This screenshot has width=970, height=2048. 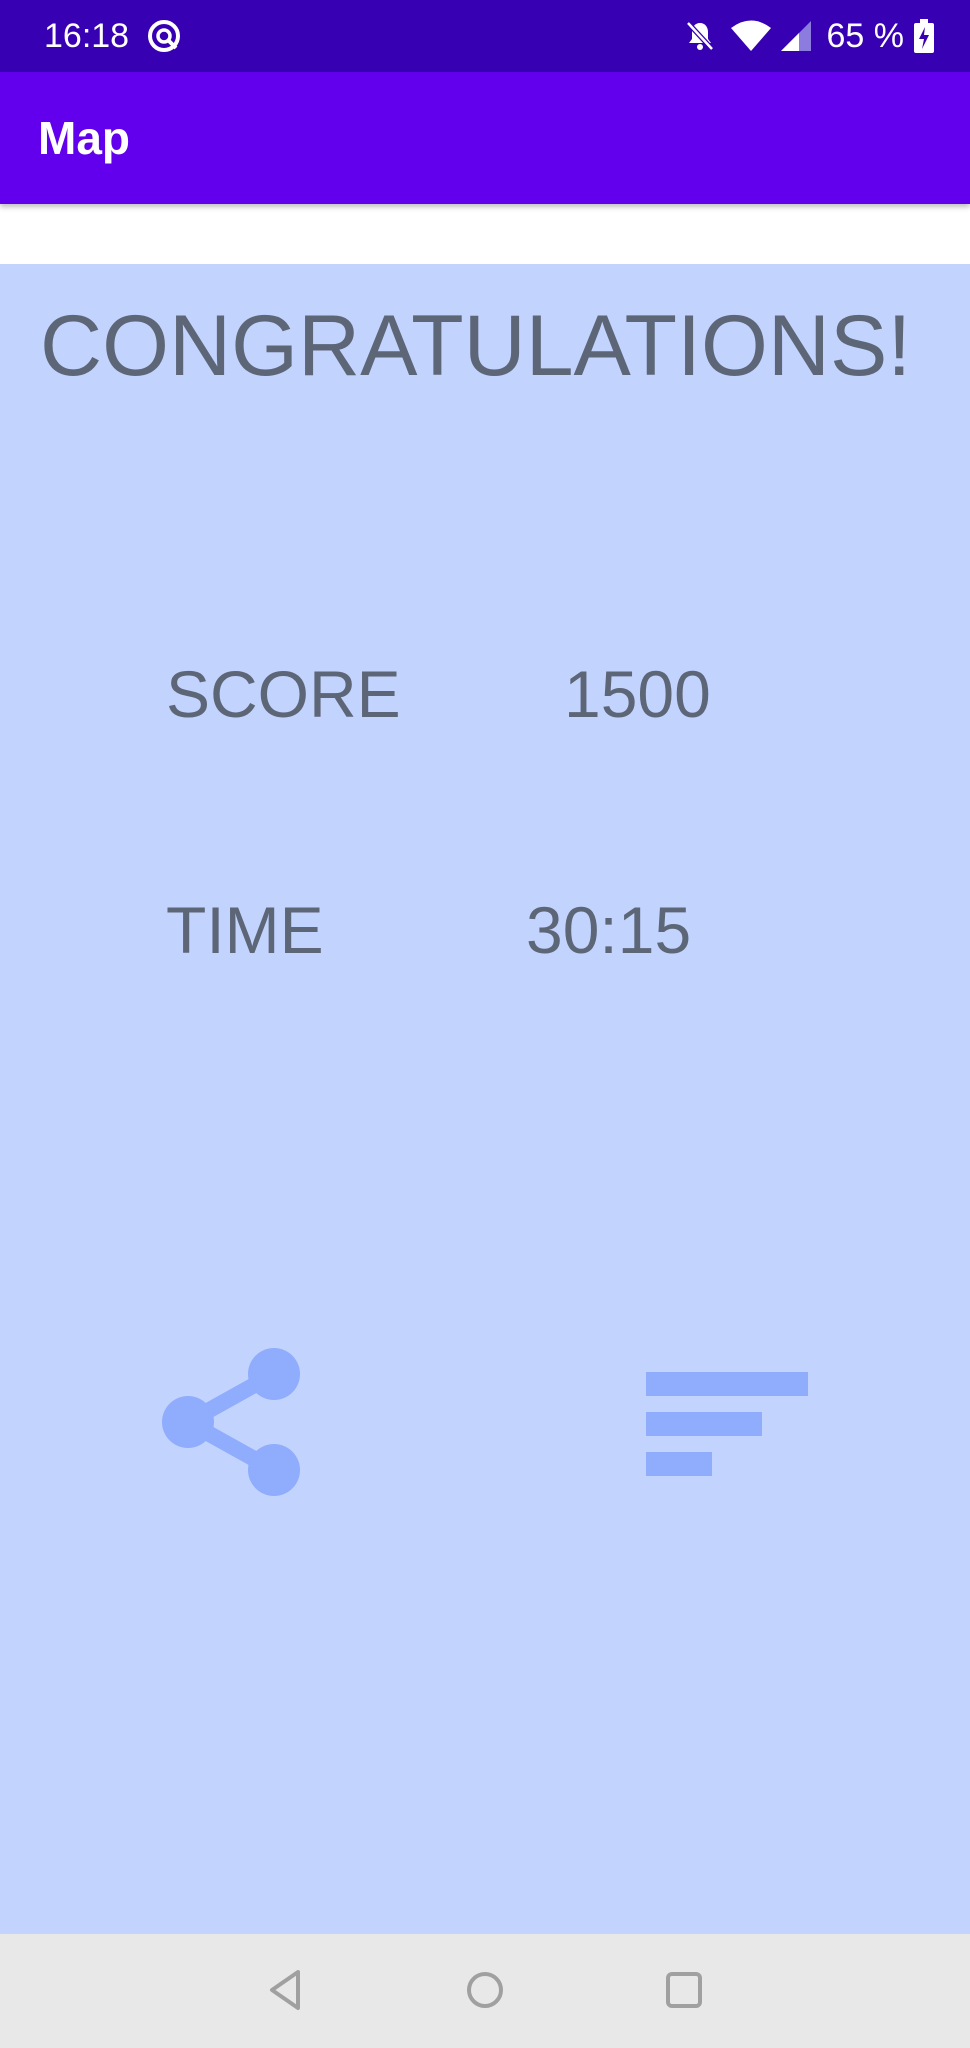 I want to click on home-icon, so click(x=485, y=1990).